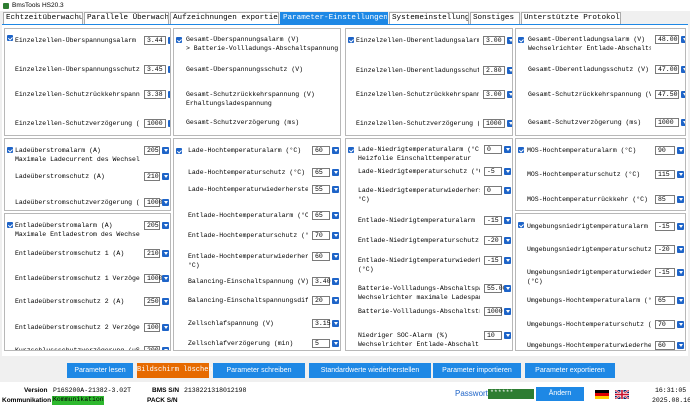  I want to click on parameter-value-input: 3.00, so click(494, 94).